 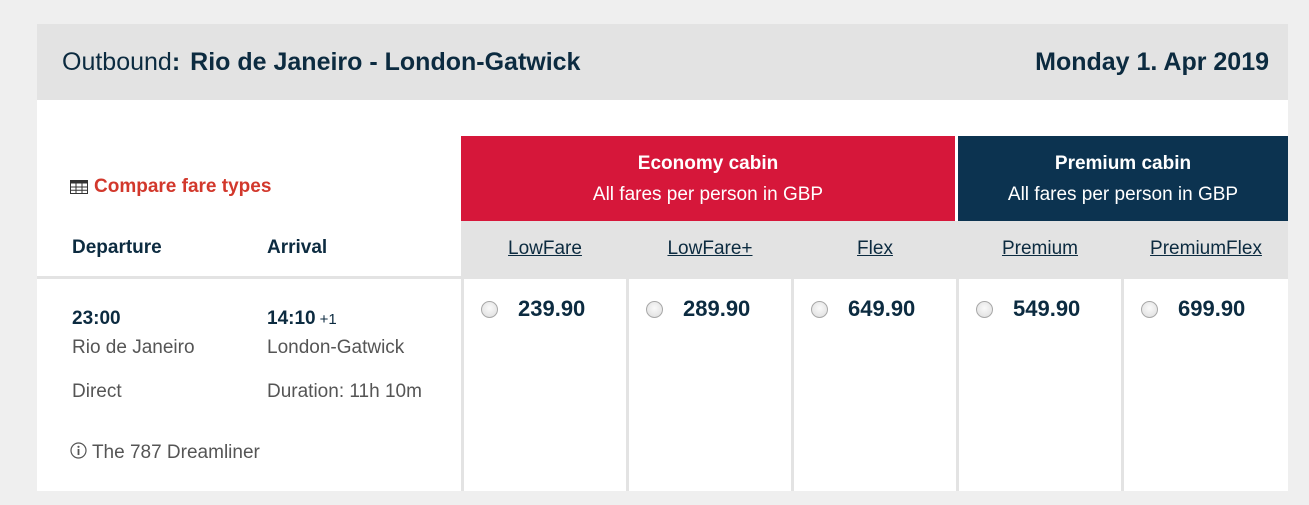 I want to click on table-grid-icon, so click(x=79, y=187).